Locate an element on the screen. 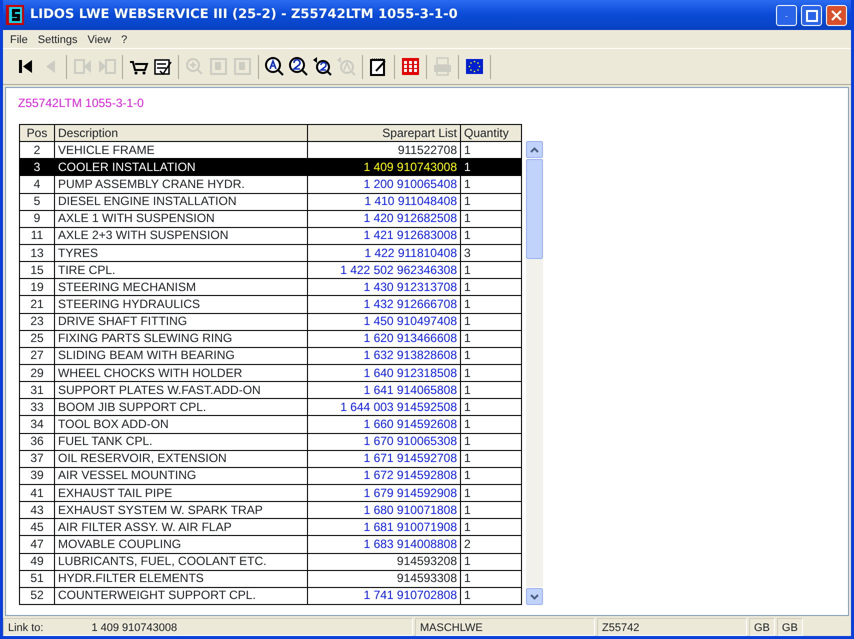 This screenshot has height=639, width=854. minimize-button is located at coordinates (786, 15).